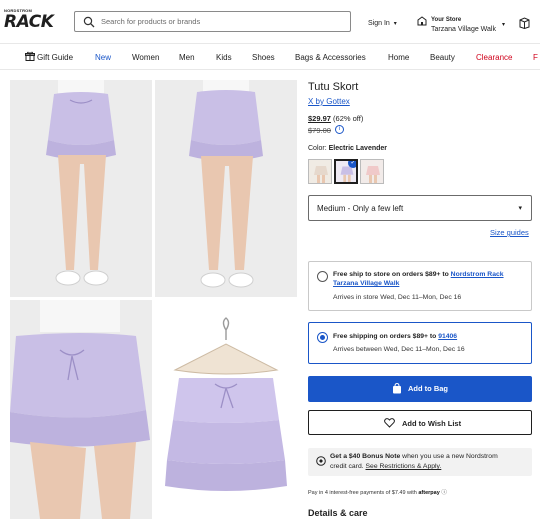  Describe the element at coordinates (319, 130) in the screenshot. I see `original-price: $79.00` at that location.